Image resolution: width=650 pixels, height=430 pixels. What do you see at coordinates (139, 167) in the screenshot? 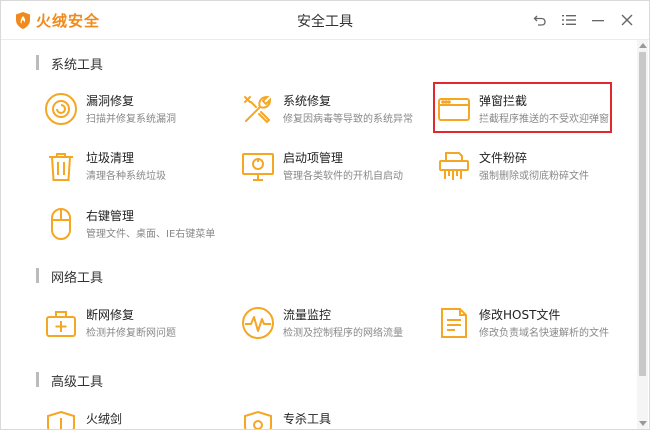
I see `tool-junk-clean: 垃圾清理 清理各种系统垃圾` at bounding box center [139, 167].